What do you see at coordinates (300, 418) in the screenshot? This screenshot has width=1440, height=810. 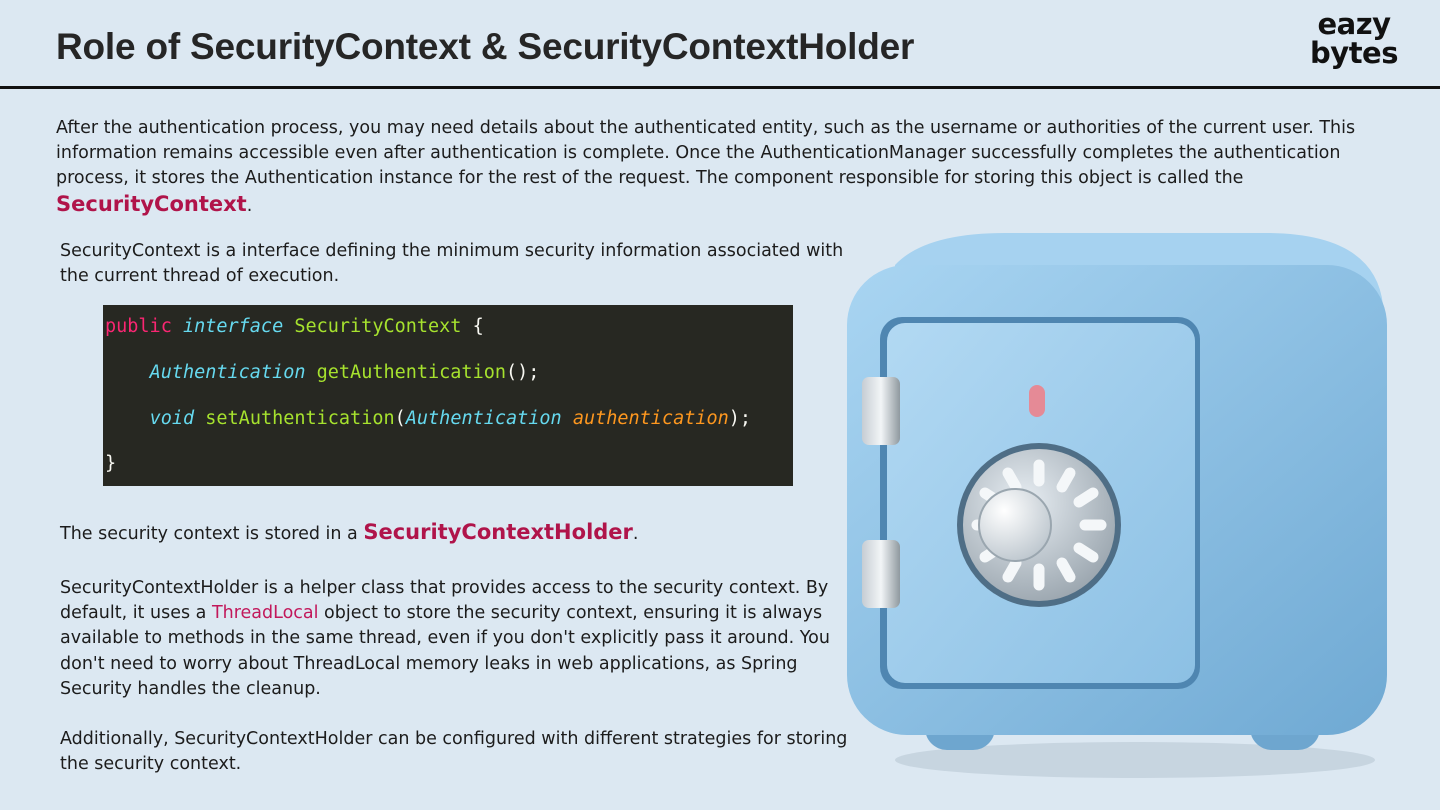 I see `code-method-set: setAuthentication` at bounding box center [300, 418].